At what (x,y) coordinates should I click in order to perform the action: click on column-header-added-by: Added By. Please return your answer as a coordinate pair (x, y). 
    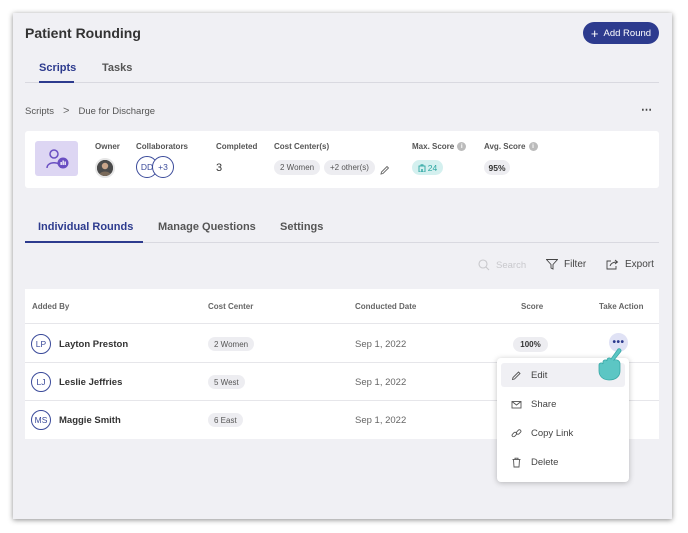
    Looking at the image, I should click on (50, 306).